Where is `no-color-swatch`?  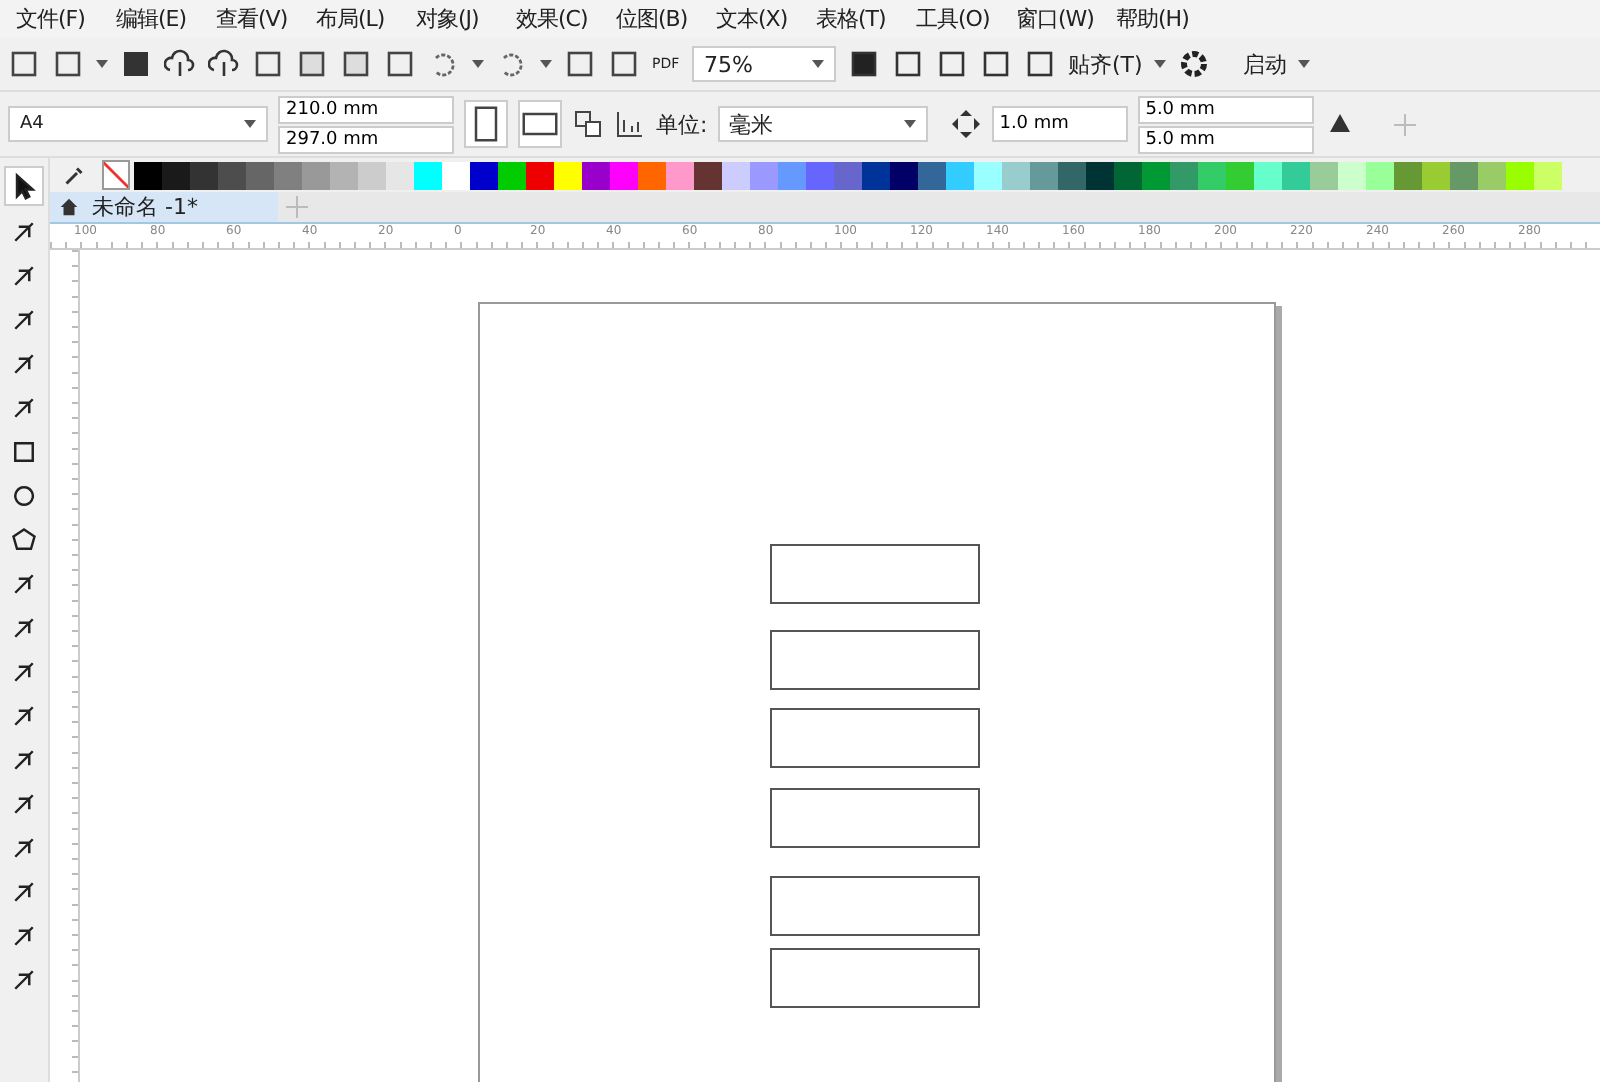 no-color-swatch is located at coordinates (116, 175).